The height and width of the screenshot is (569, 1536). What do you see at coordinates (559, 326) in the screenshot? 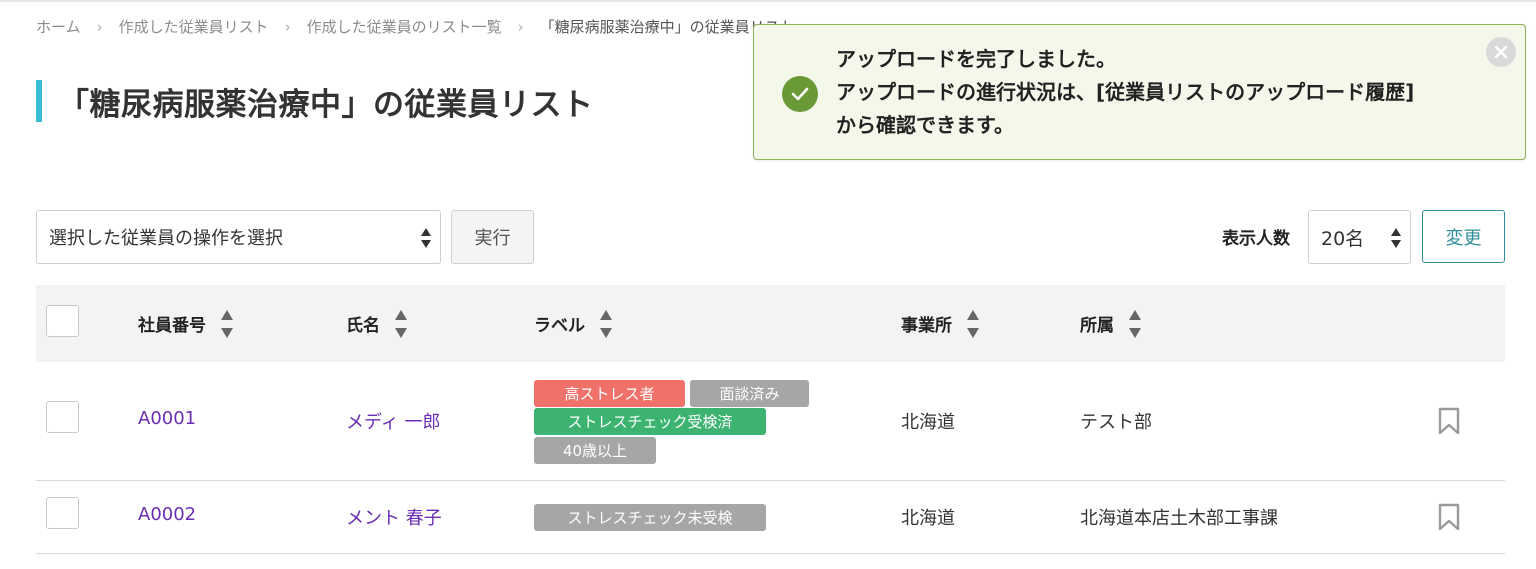
I see `column-header-label: ラベル` at bounding box center [559, 326].